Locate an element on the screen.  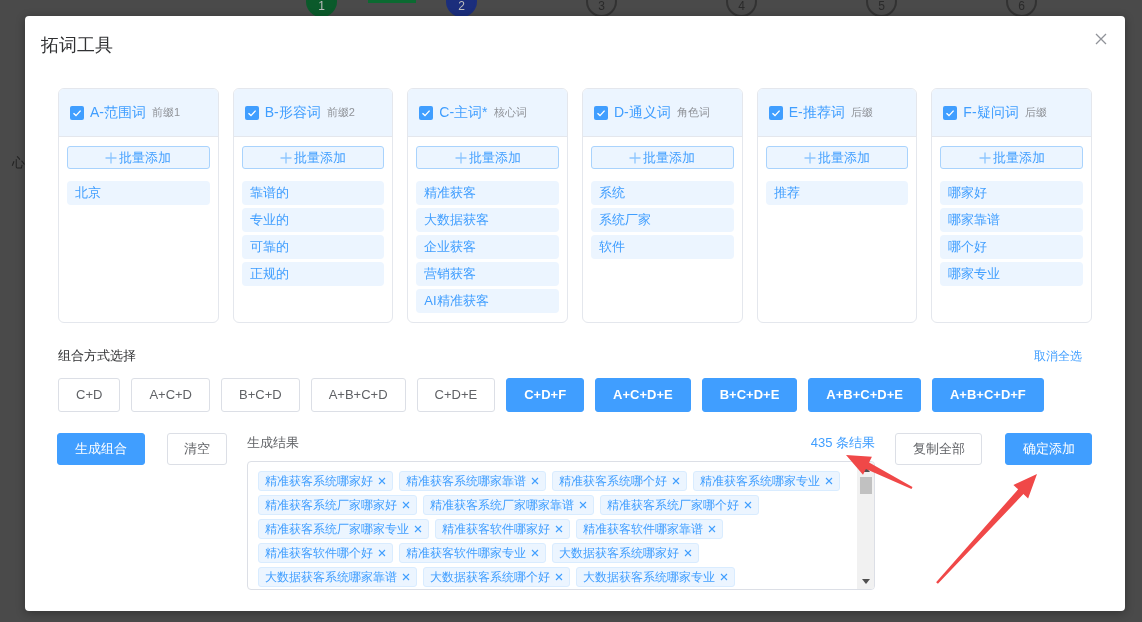
keyword-item: 北京 is located at coordinates (138, 193).